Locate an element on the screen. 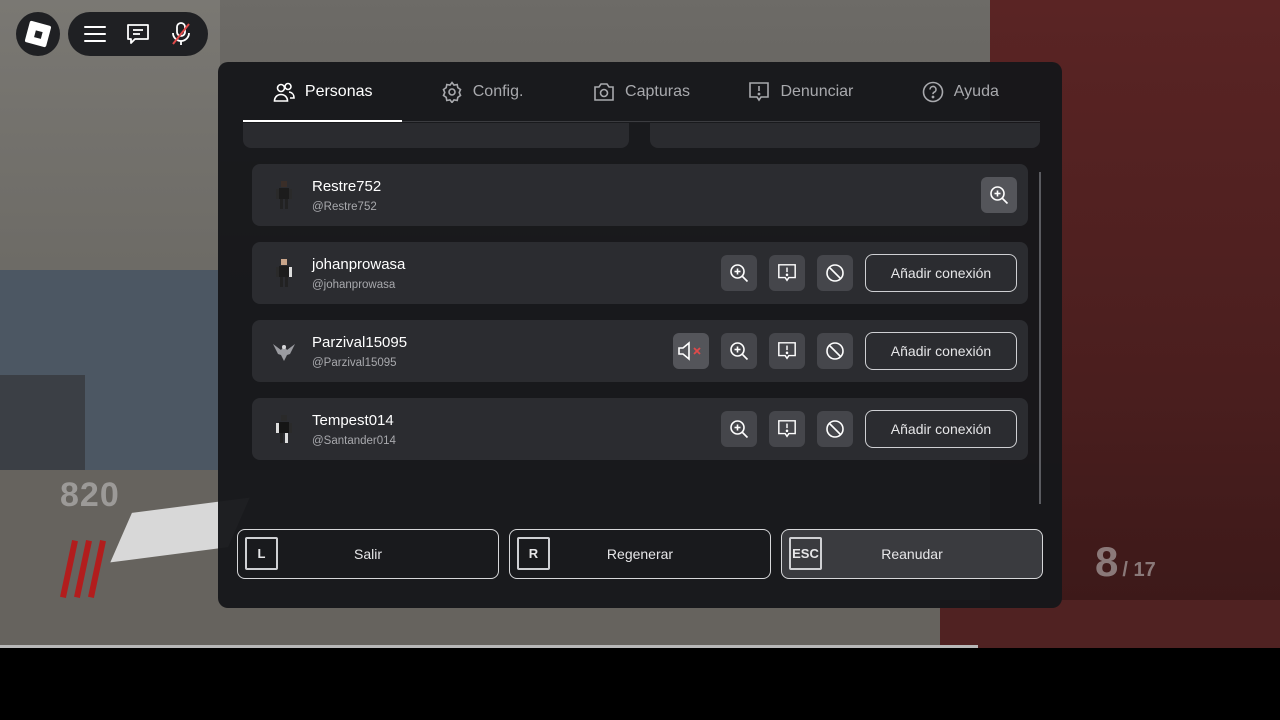  menu-footer: L Salir R Regenerar ESC Reanudar is located at coordinates (640, 554).